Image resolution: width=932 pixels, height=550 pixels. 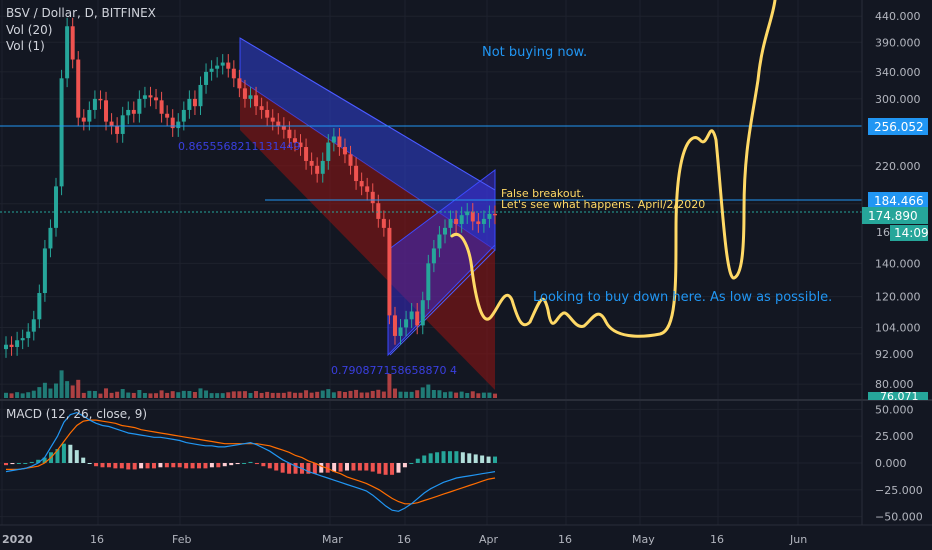 What do you see at coordinates (898, 16) in the screenshot?
I see `price-tick-label: 440.000` at bounding box center [898, 16].